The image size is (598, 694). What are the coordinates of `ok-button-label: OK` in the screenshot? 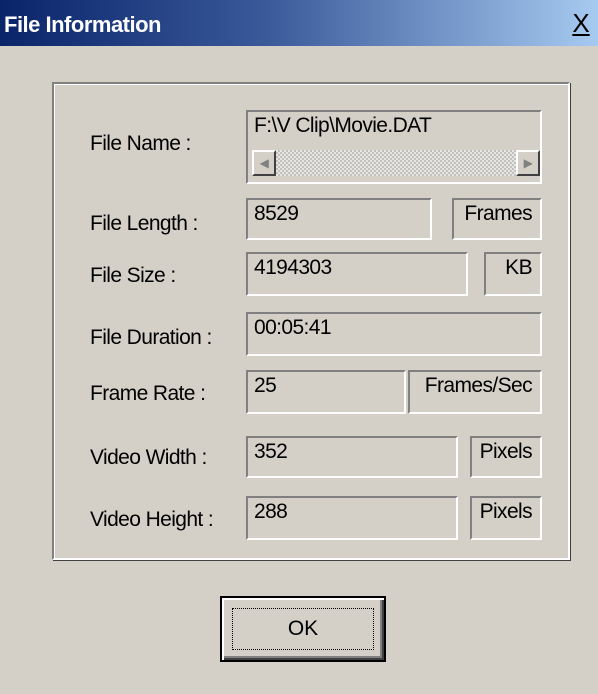 It's located at (303, 628).